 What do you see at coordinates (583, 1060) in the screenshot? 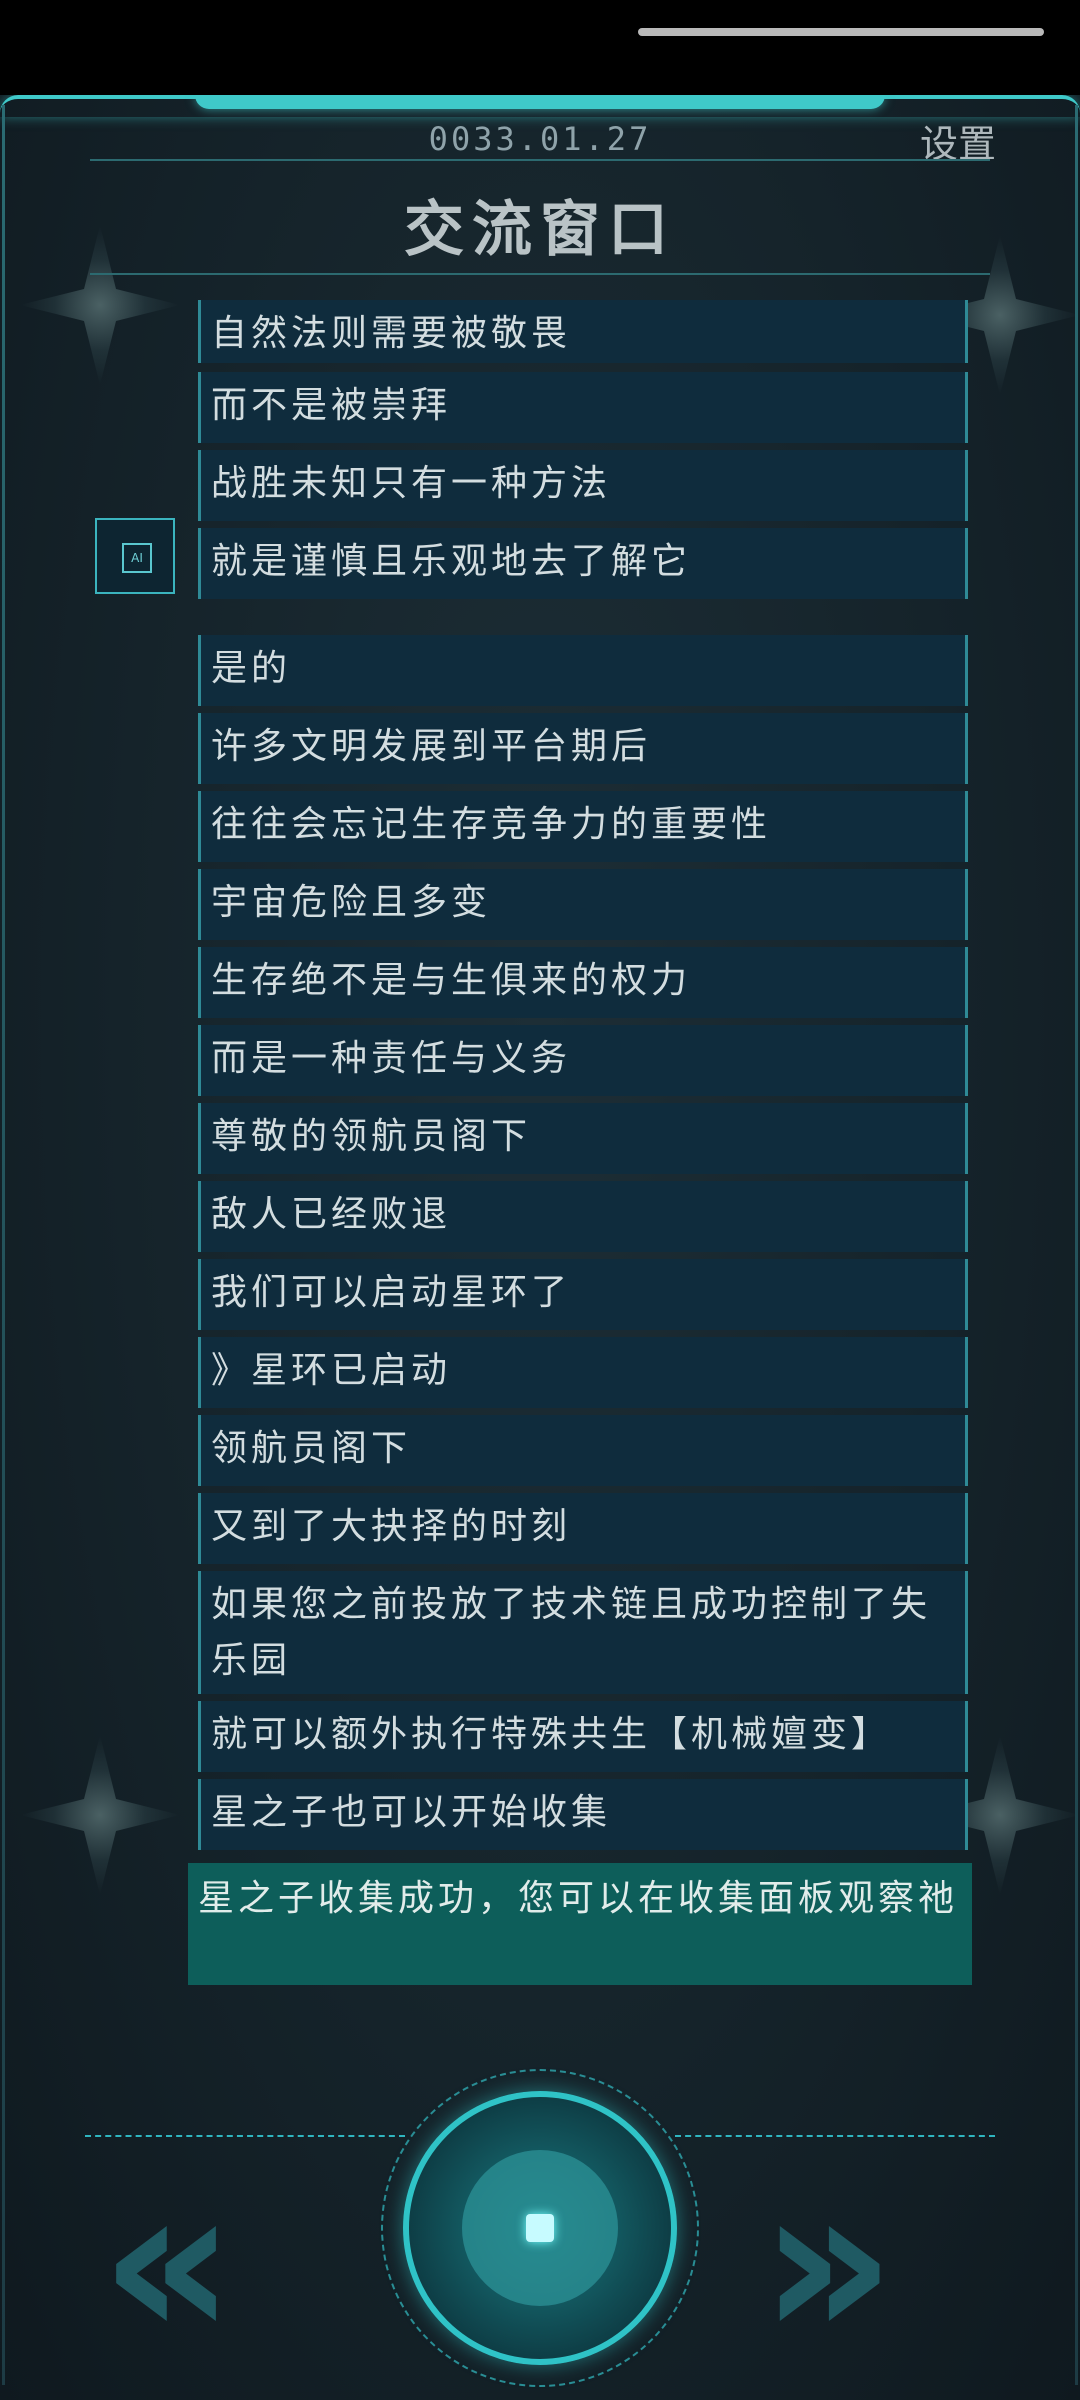
I see `message-line: 而是一种责任与义务` at bounding box center [583, 1060].